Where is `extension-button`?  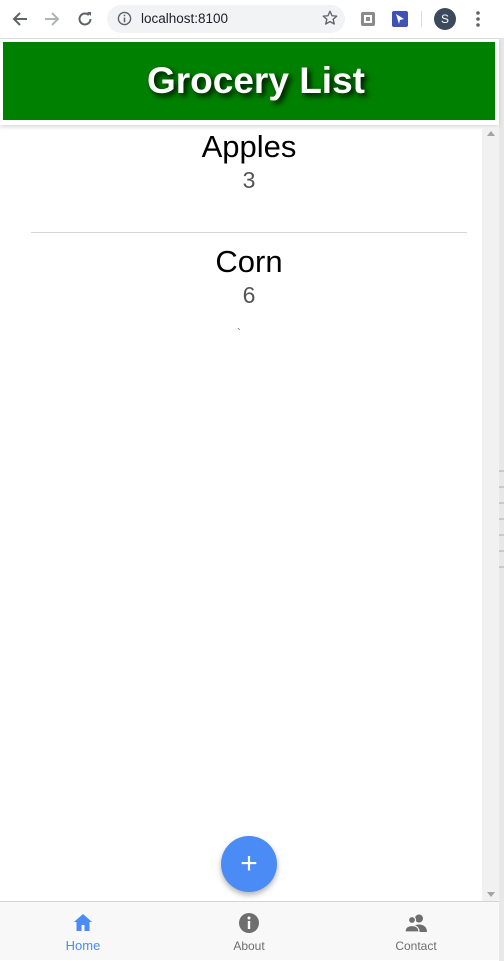 extension-button is located at coordinates (368, 19).